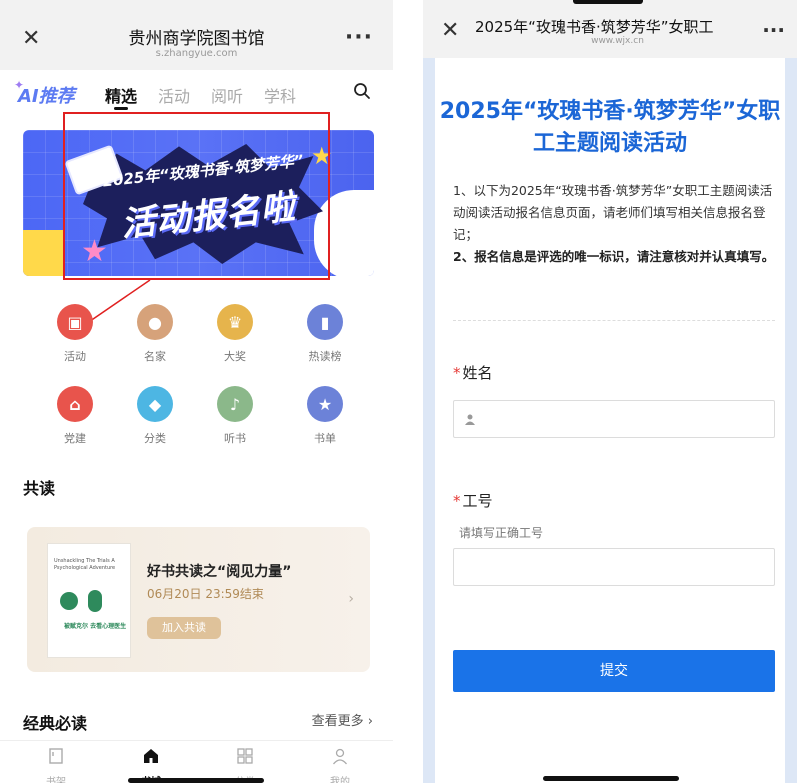  Describe the element at coordinates (614, 320) in the screenshot. I see `form-divider` at that location.